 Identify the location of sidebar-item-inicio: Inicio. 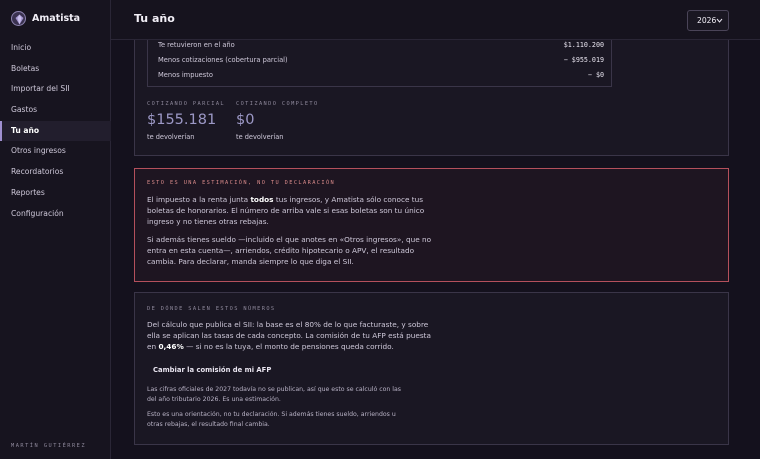
(55, 48).